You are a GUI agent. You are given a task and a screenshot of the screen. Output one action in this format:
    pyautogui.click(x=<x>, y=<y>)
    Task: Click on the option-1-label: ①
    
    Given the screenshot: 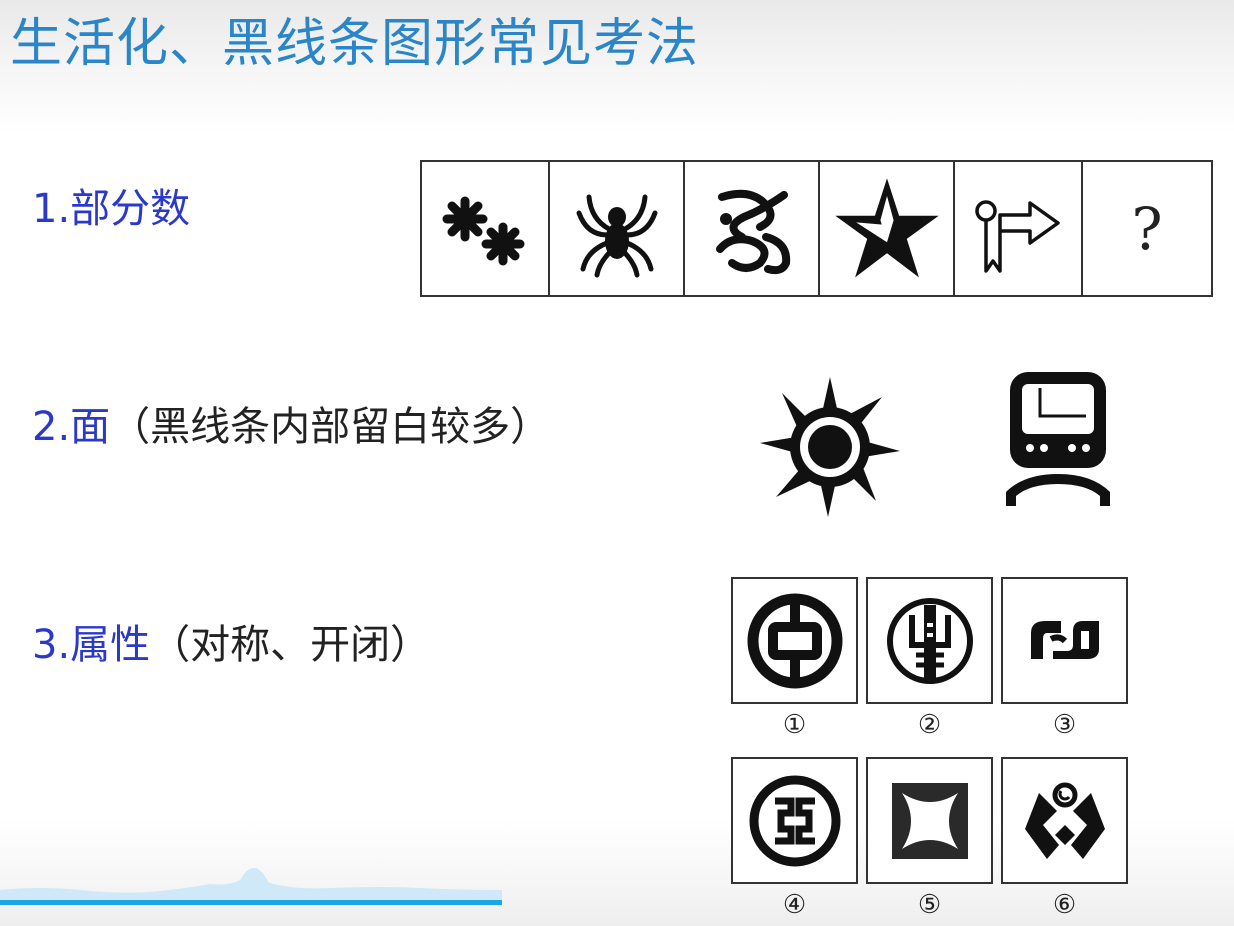 What is the action you would take?
    pyautogui.click(x=794, y=725)
    